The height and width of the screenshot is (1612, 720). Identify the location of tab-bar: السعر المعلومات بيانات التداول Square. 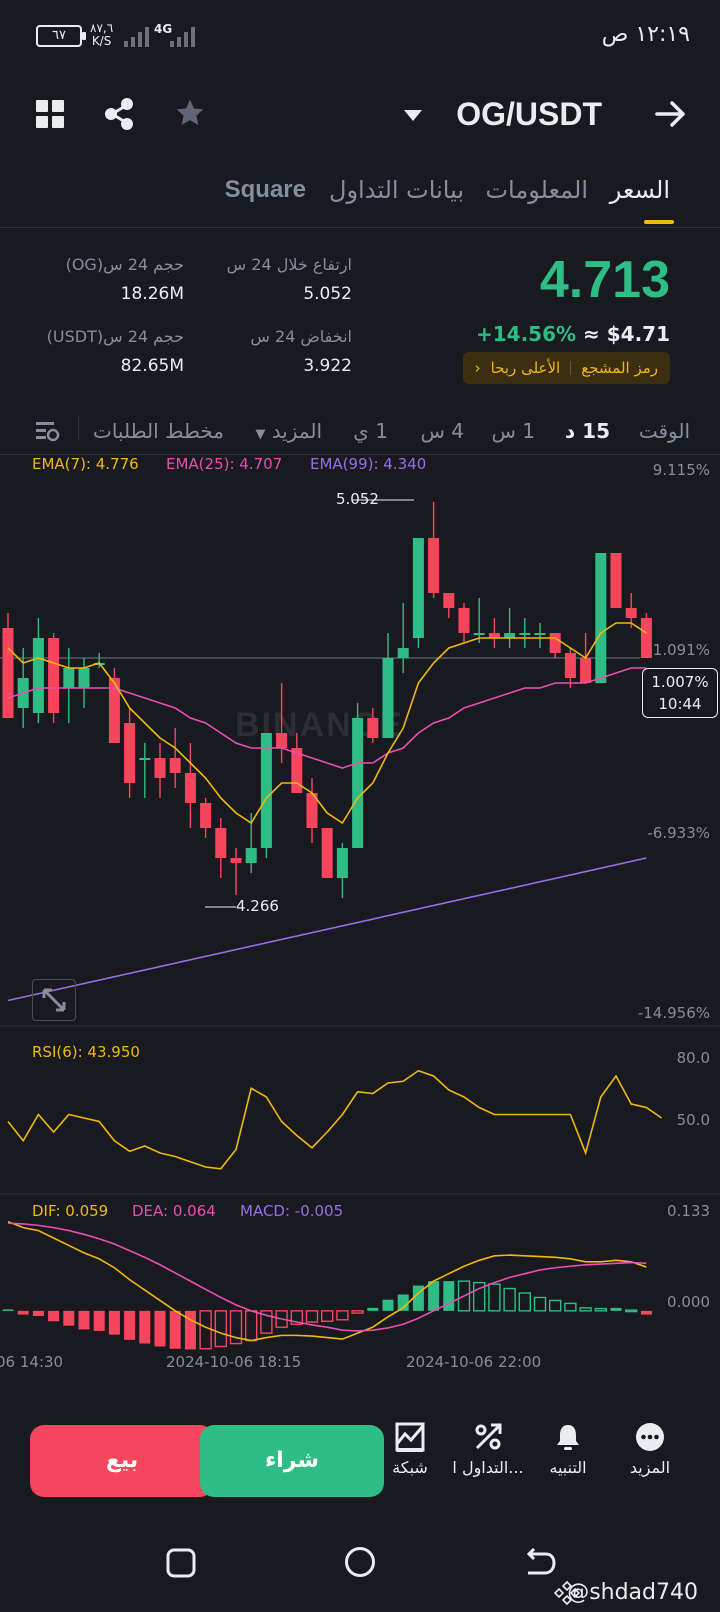
(360, 199).